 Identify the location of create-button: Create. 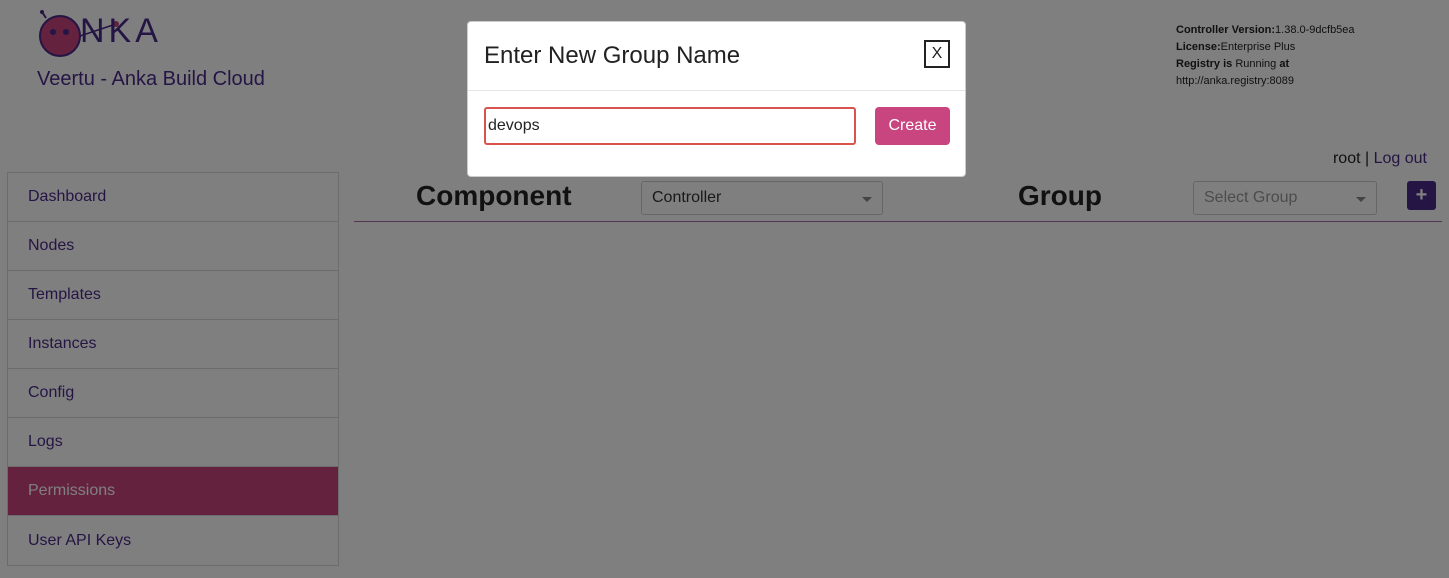
(912, 126).